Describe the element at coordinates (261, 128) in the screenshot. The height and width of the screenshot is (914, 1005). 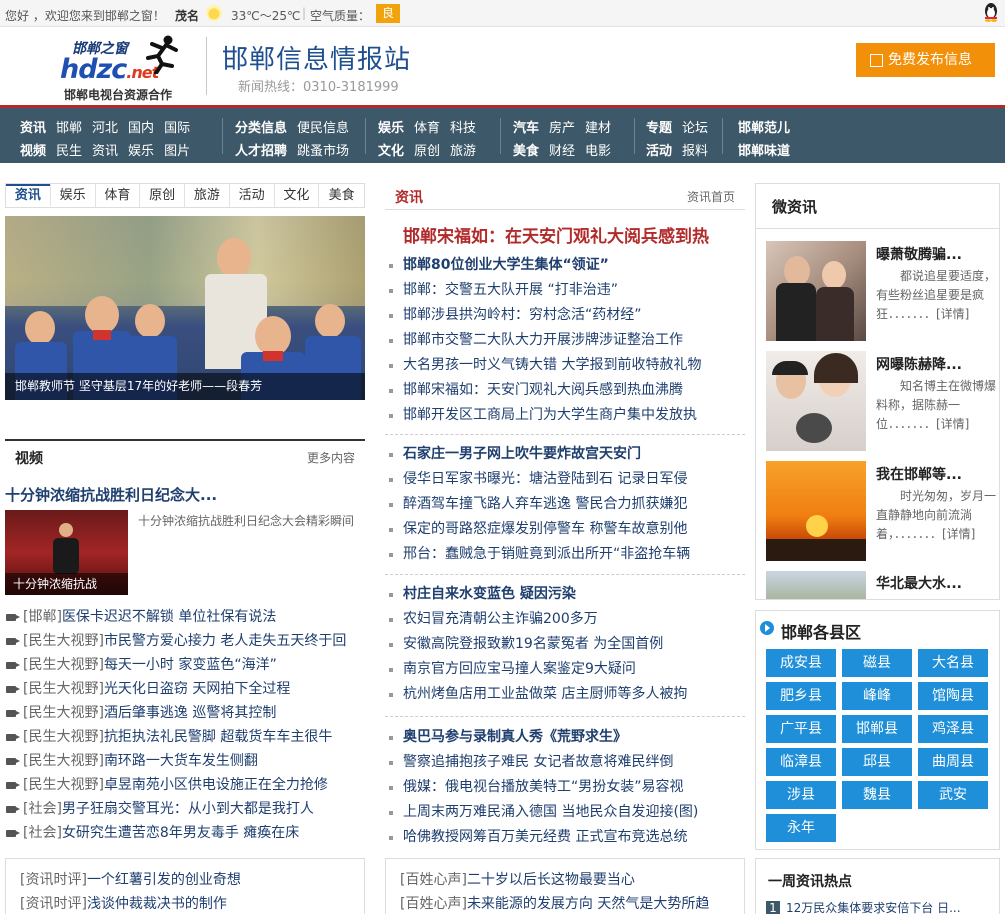
I see `nav-item: 分类信息` at that location.